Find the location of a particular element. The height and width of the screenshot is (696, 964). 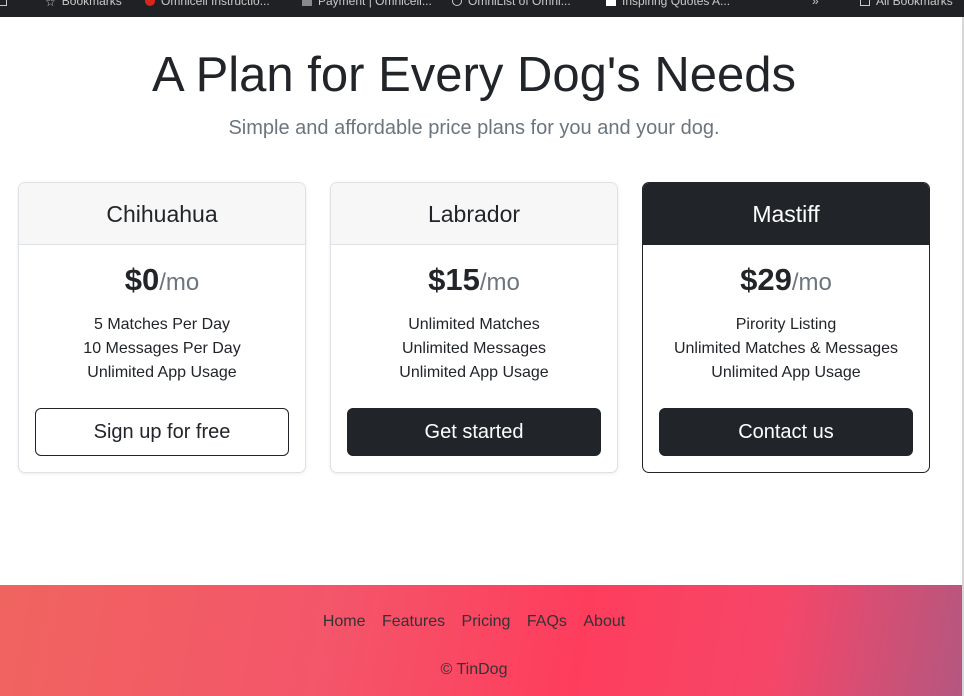

feature-item: Pirority Listing is located at coordinates (786, 324).